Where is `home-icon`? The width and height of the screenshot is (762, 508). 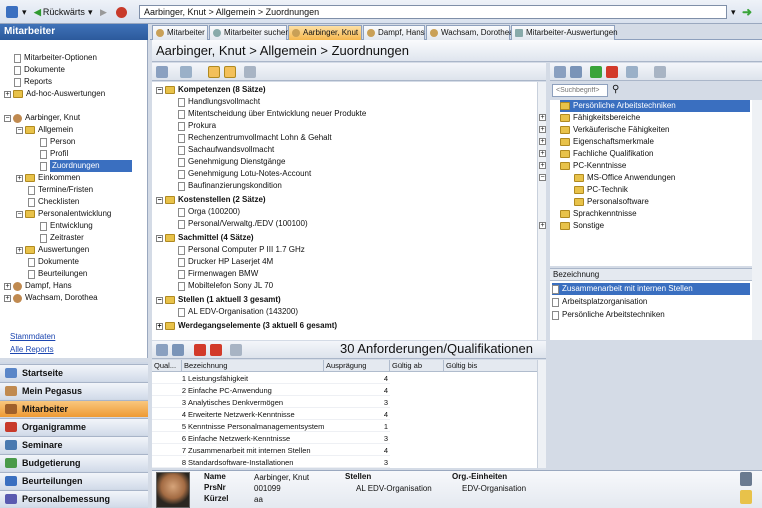
home-icon is located at coordinates (12, 12).